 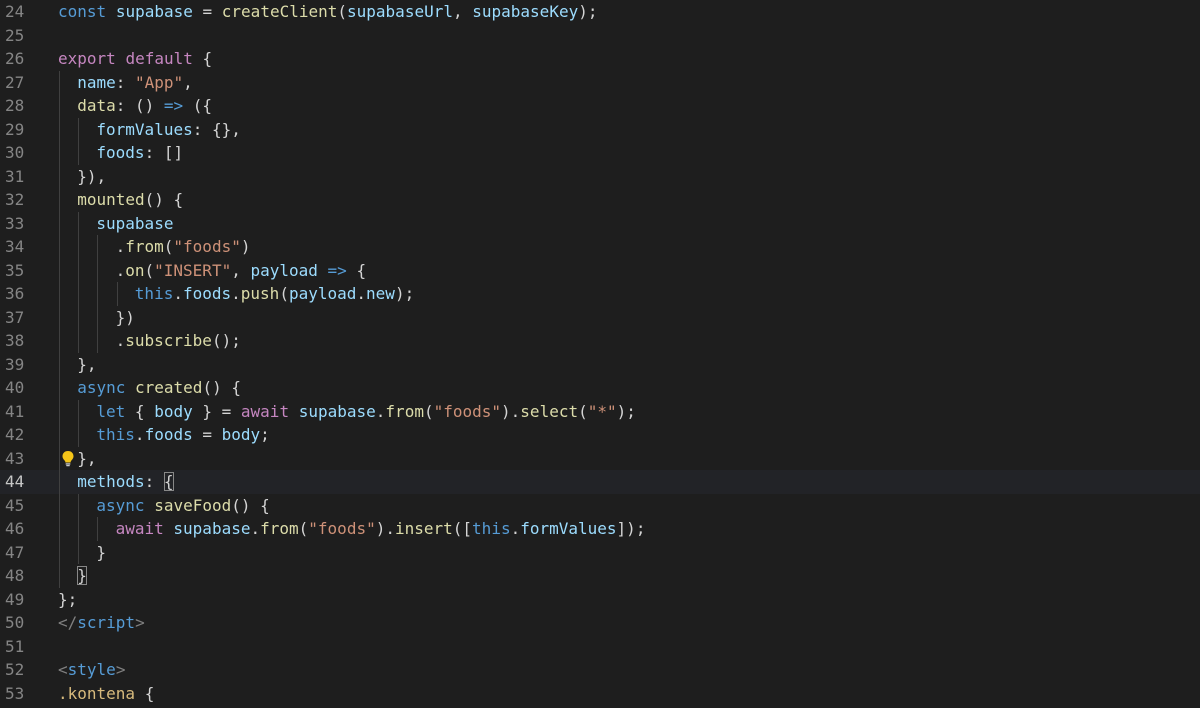 What do you see at coordinates (15, 152) in the screenshot?
I see `line-number: 30` at bounding box center [15, 152].